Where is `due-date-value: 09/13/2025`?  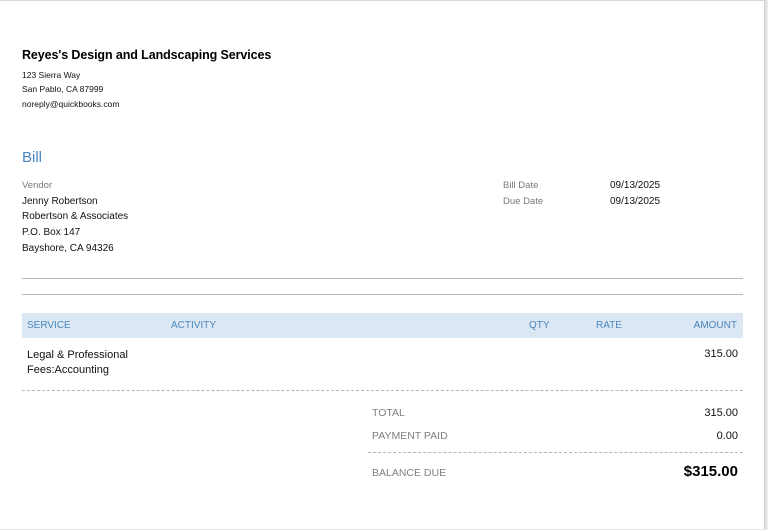 due-date-value: 09/13/2025 is located at coordinates (635, 201).